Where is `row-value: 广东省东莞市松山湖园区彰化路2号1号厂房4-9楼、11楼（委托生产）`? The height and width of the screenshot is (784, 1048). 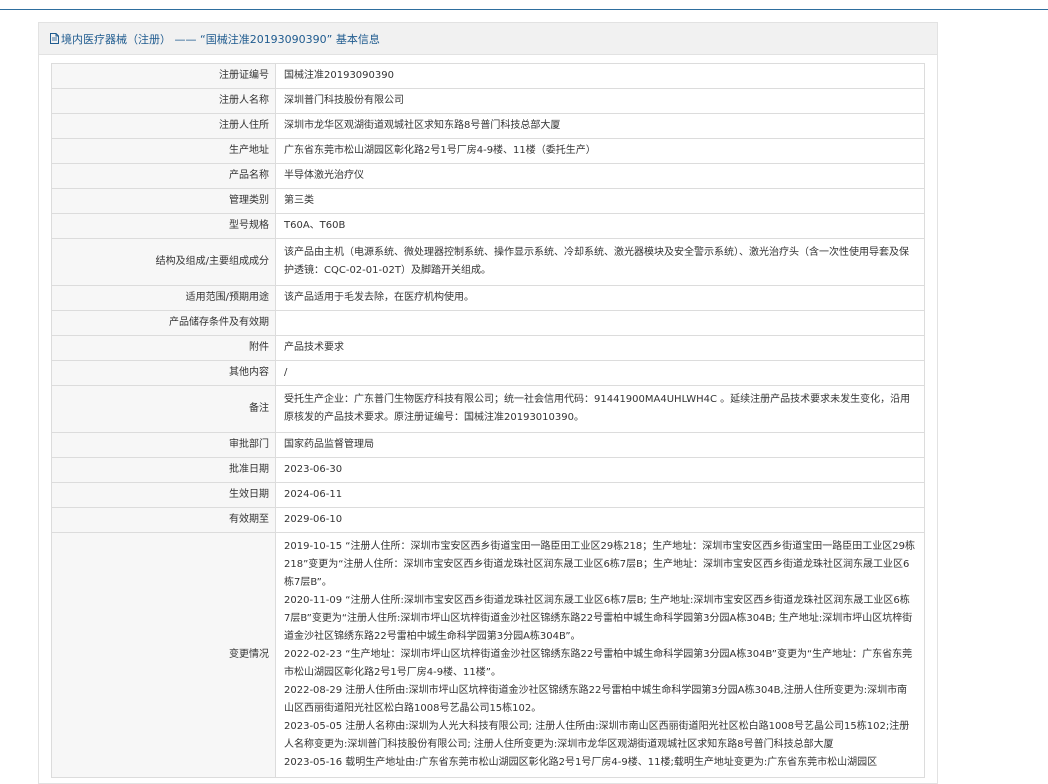
row-value: 广东省东莞市松山湖园区彰化路2号1号厂房4-9楼、11楼（委托生产） is located at coordinates (600, 151).